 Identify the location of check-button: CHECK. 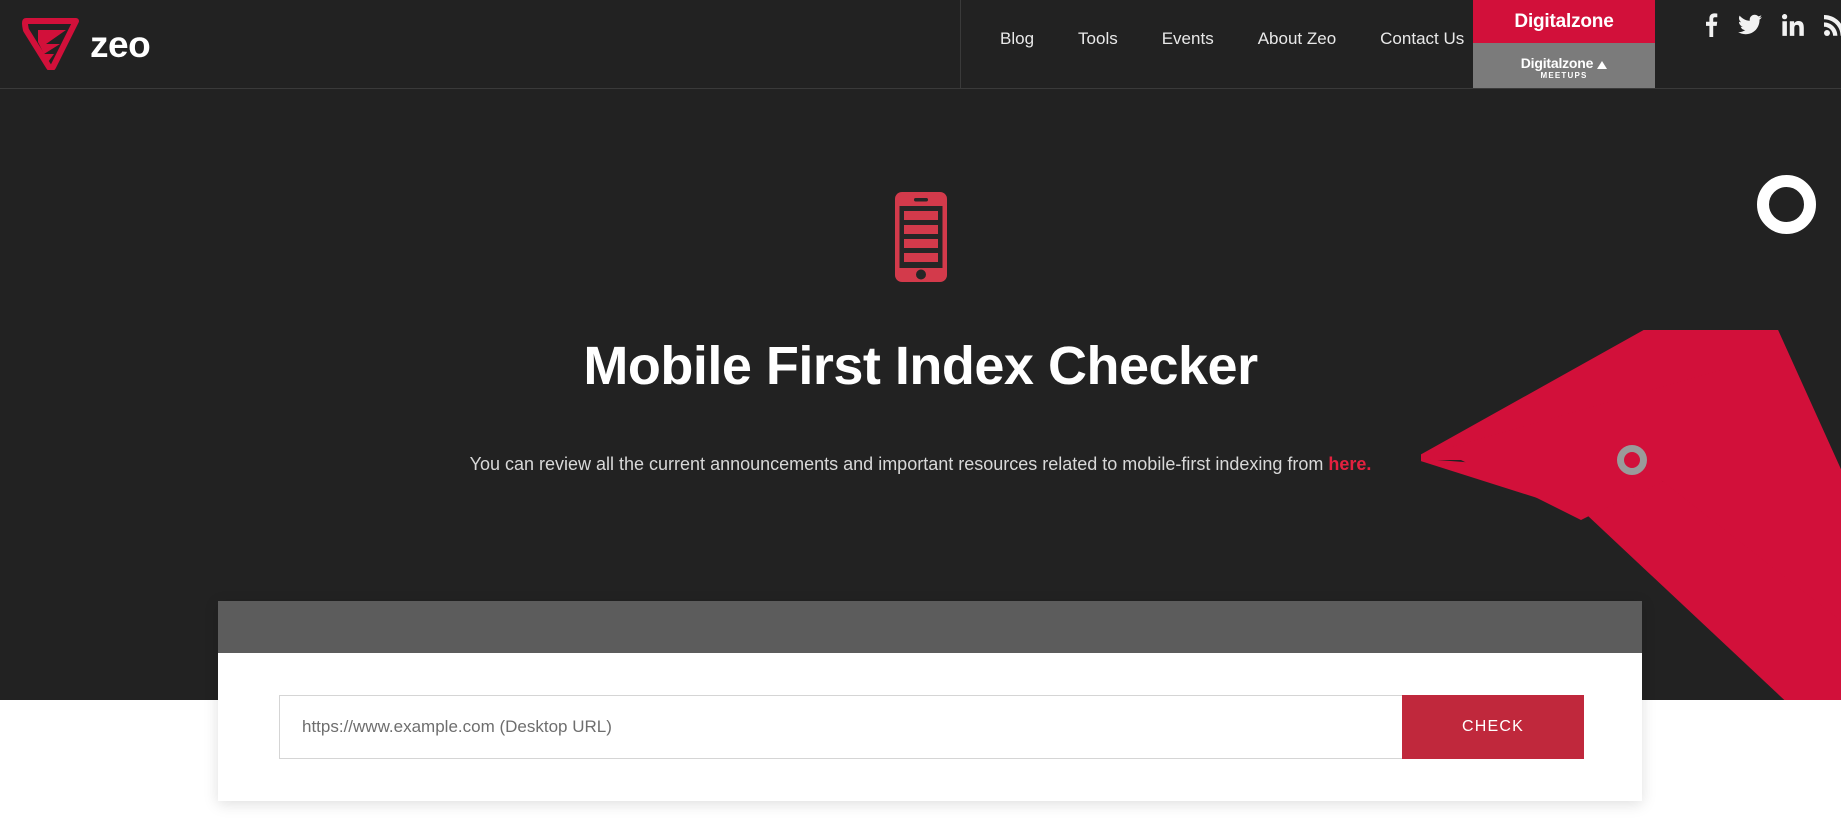
(1493, 727).